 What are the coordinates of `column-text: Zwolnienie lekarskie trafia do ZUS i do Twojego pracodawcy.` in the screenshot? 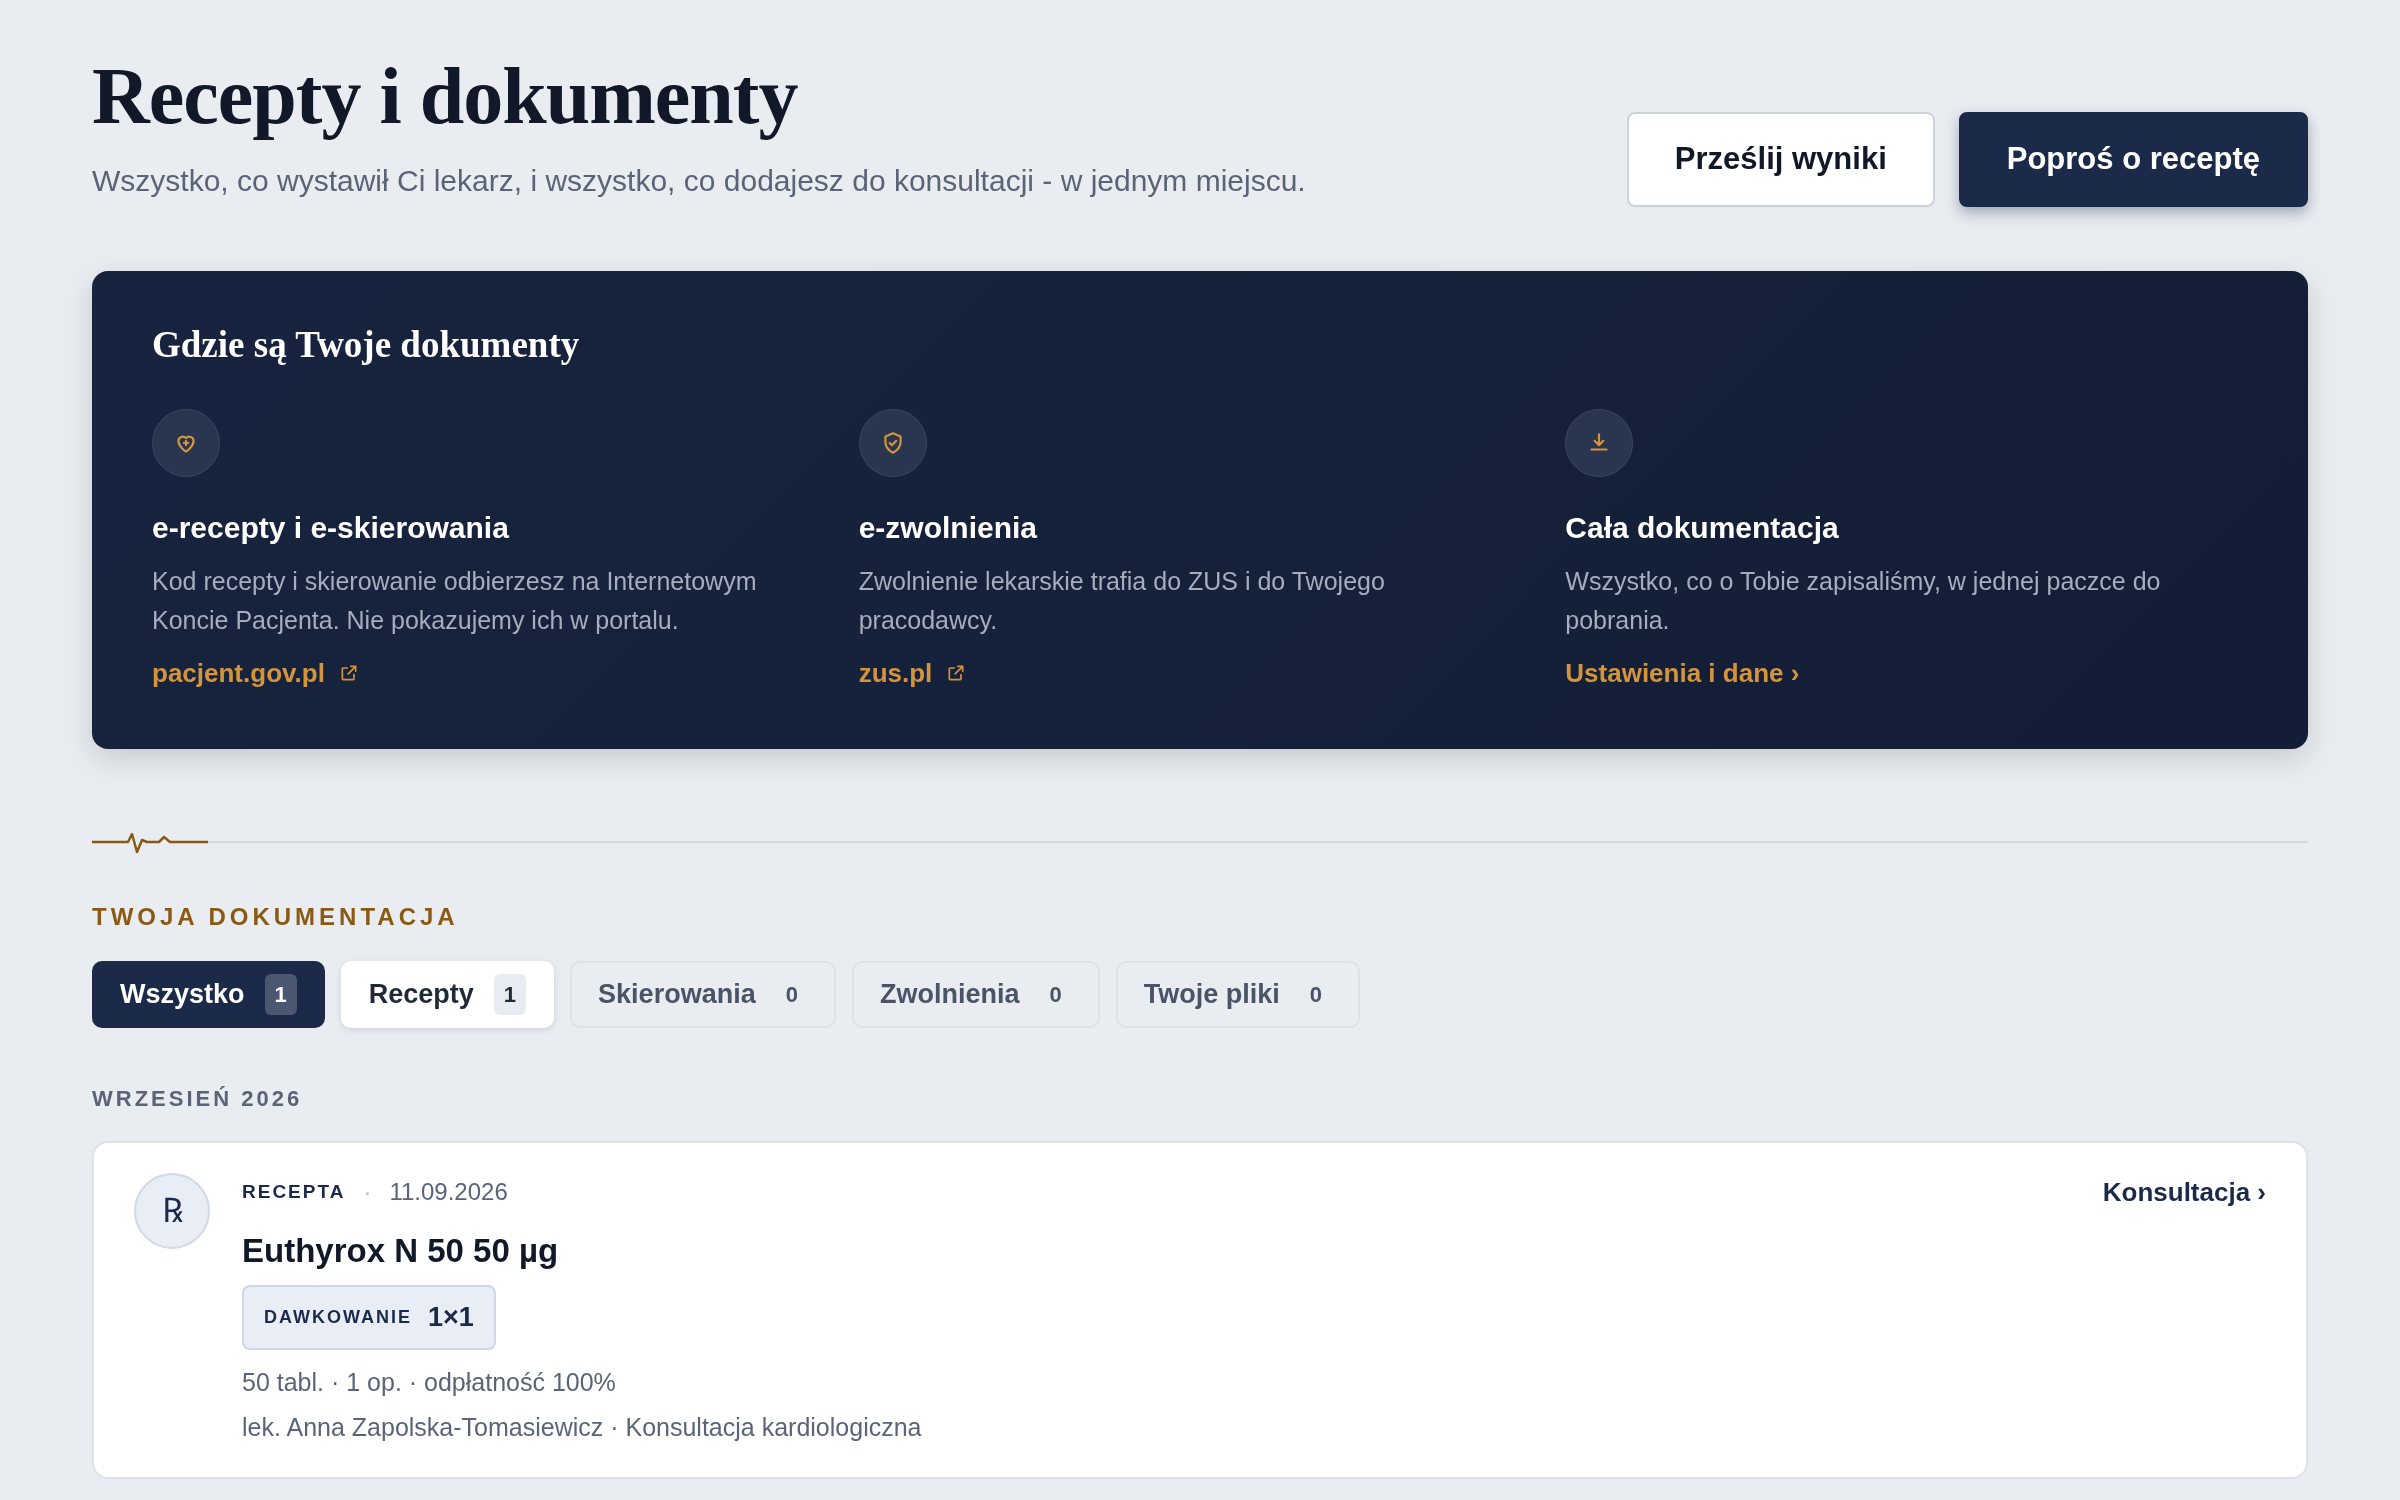 It's located at (1122, 600).